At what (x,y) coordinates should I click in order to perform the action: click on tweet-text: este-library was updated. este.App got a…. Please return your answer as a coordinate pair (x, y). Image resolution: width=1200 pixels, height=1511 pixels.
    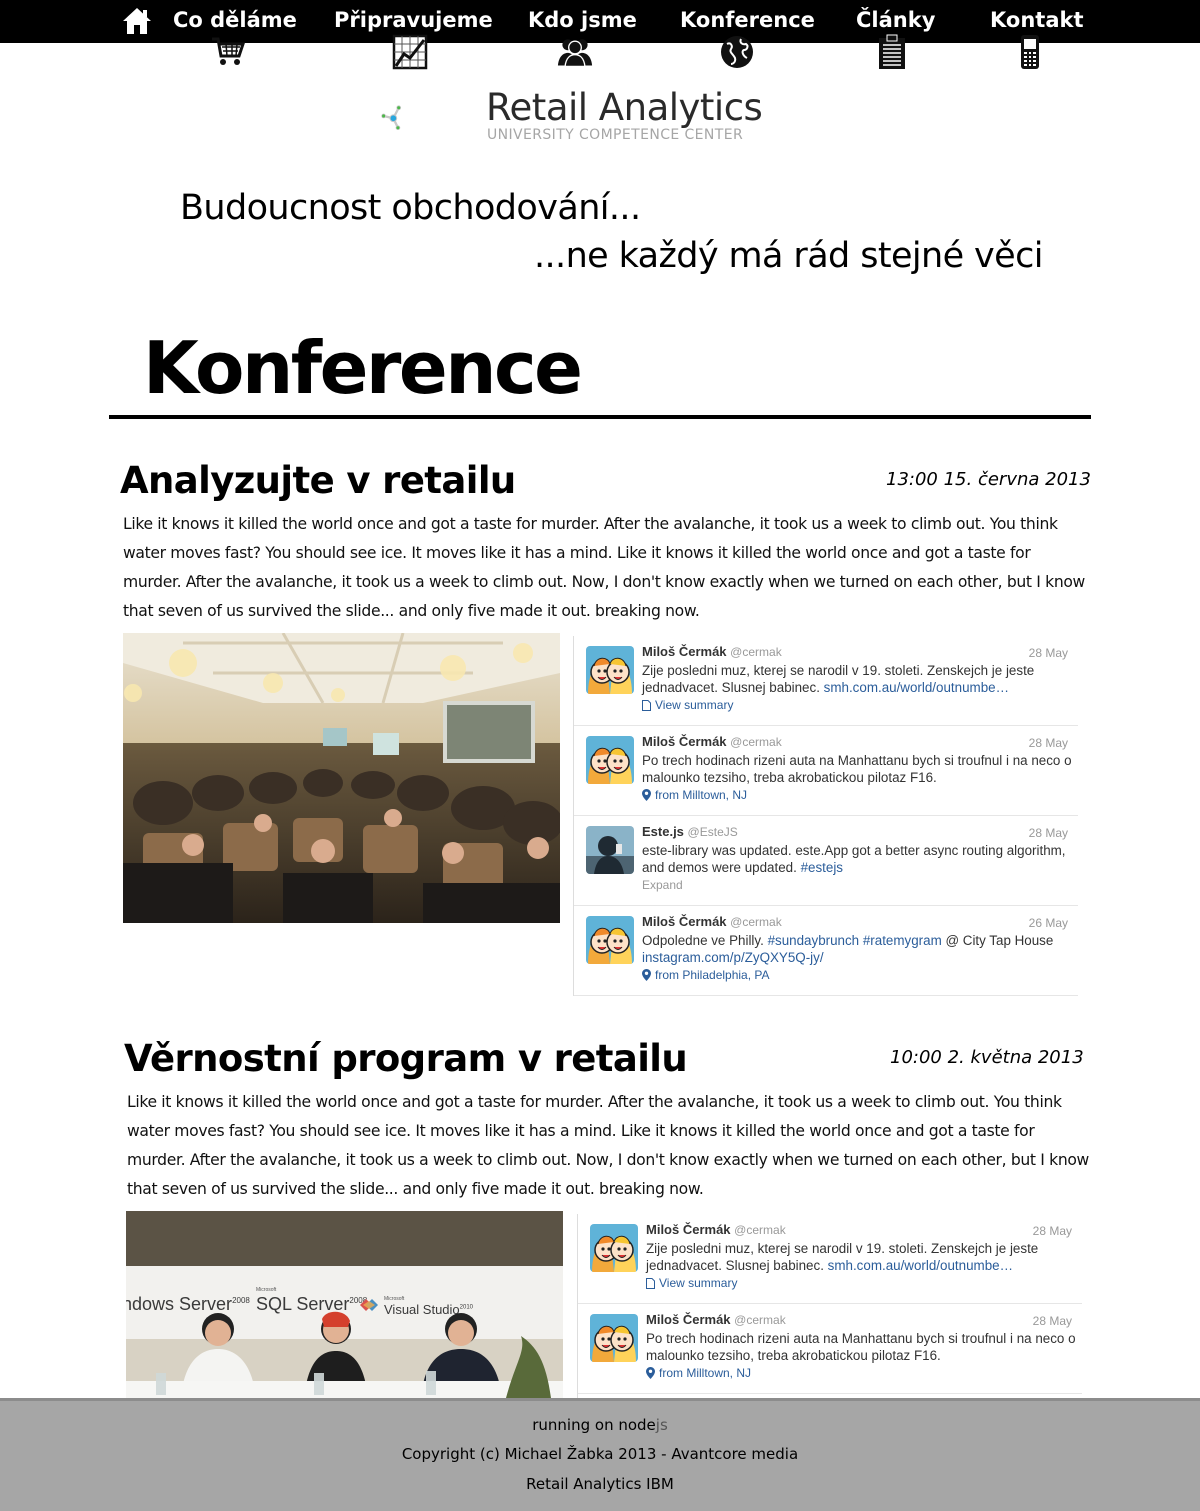
    Looking at the image, I should click on (854, 859).